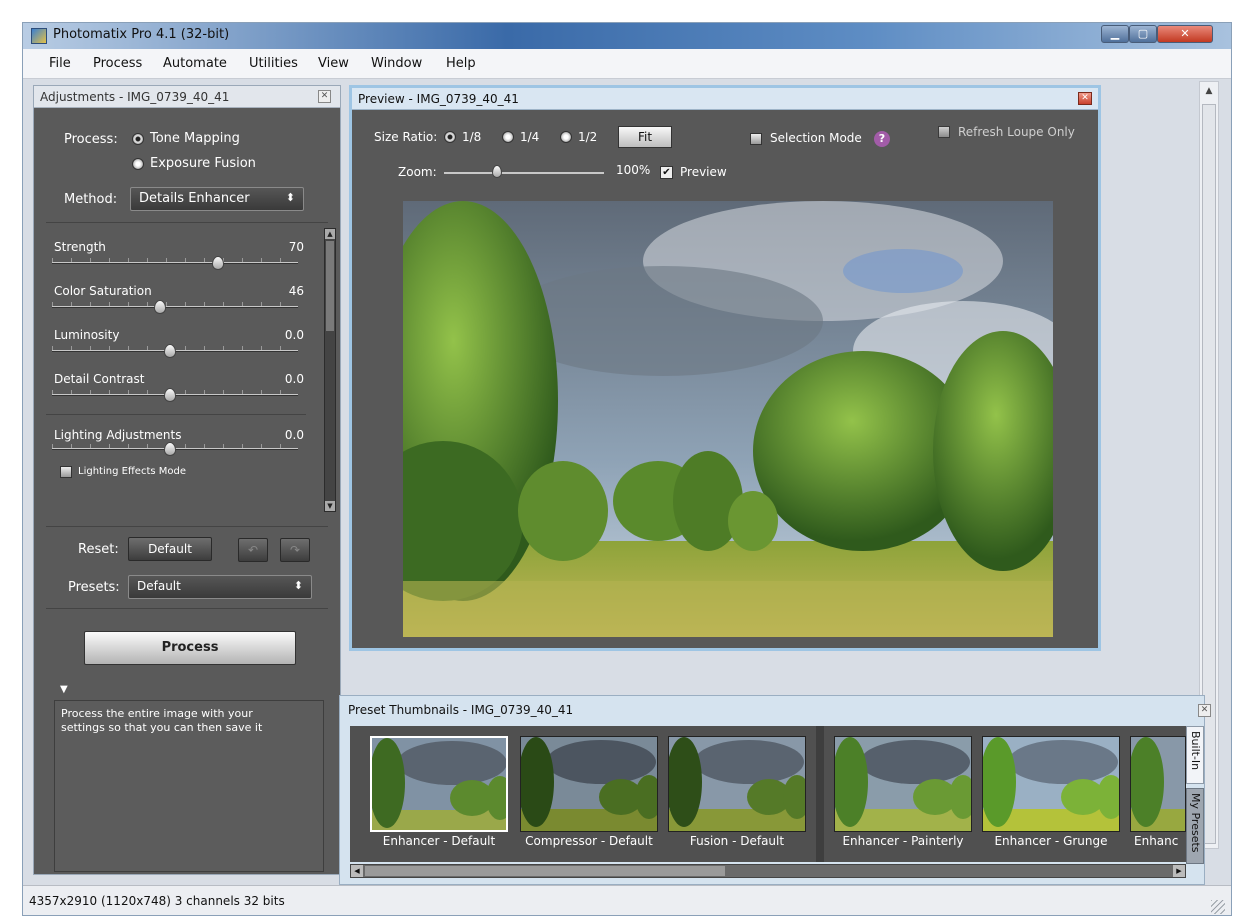  Describe the element at coordinates (64, 689) in the screenshot. I see `collapse-arrow-icon: ▼` at that location.